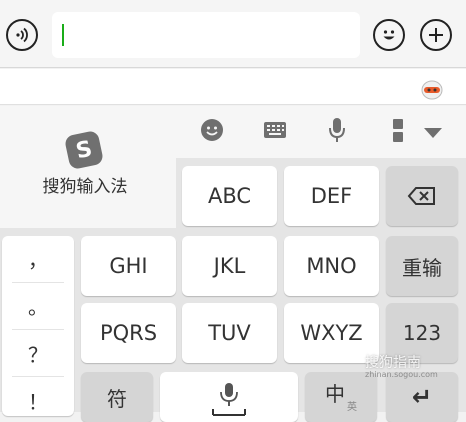  What do you see at coordinates (206, 35) in the screenshot?
I see `message-input` at bounding box center [206, 35].